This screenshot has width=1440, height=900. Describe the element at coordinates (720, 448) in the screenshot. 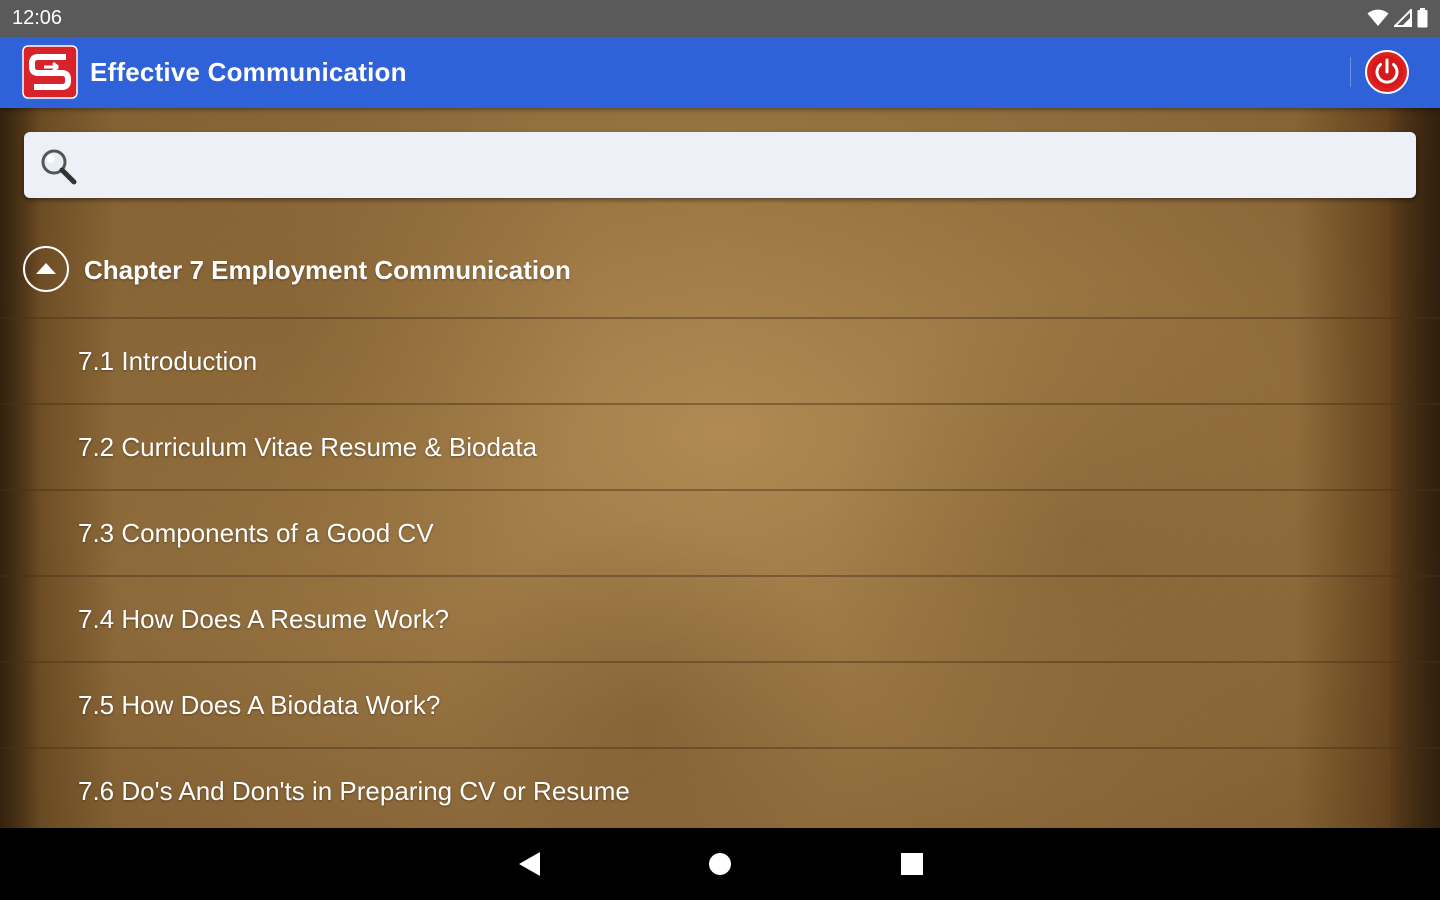

I see `list-item-7-2: 7.2 Curriculum Vitae Resume & Biodata` at that location.